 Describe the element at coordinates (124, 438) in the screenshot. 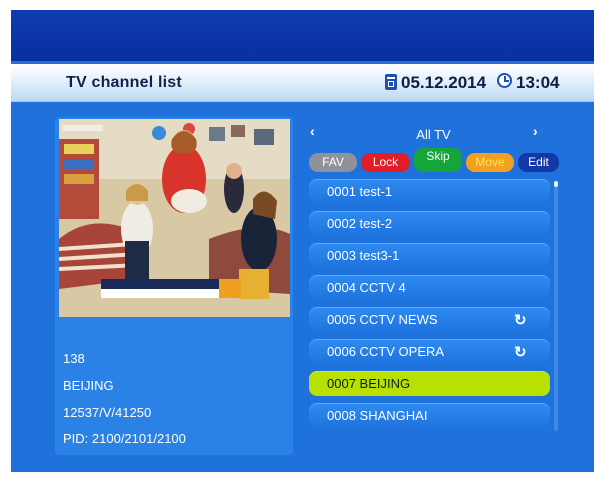

I see `channel-pid: PID: 2100/2101/2100` at that location.